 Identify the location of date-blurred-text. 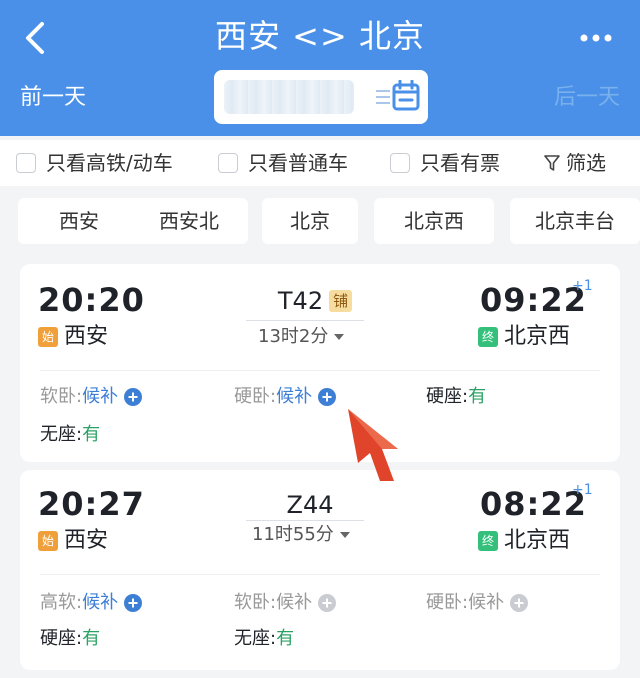
(289, 97).